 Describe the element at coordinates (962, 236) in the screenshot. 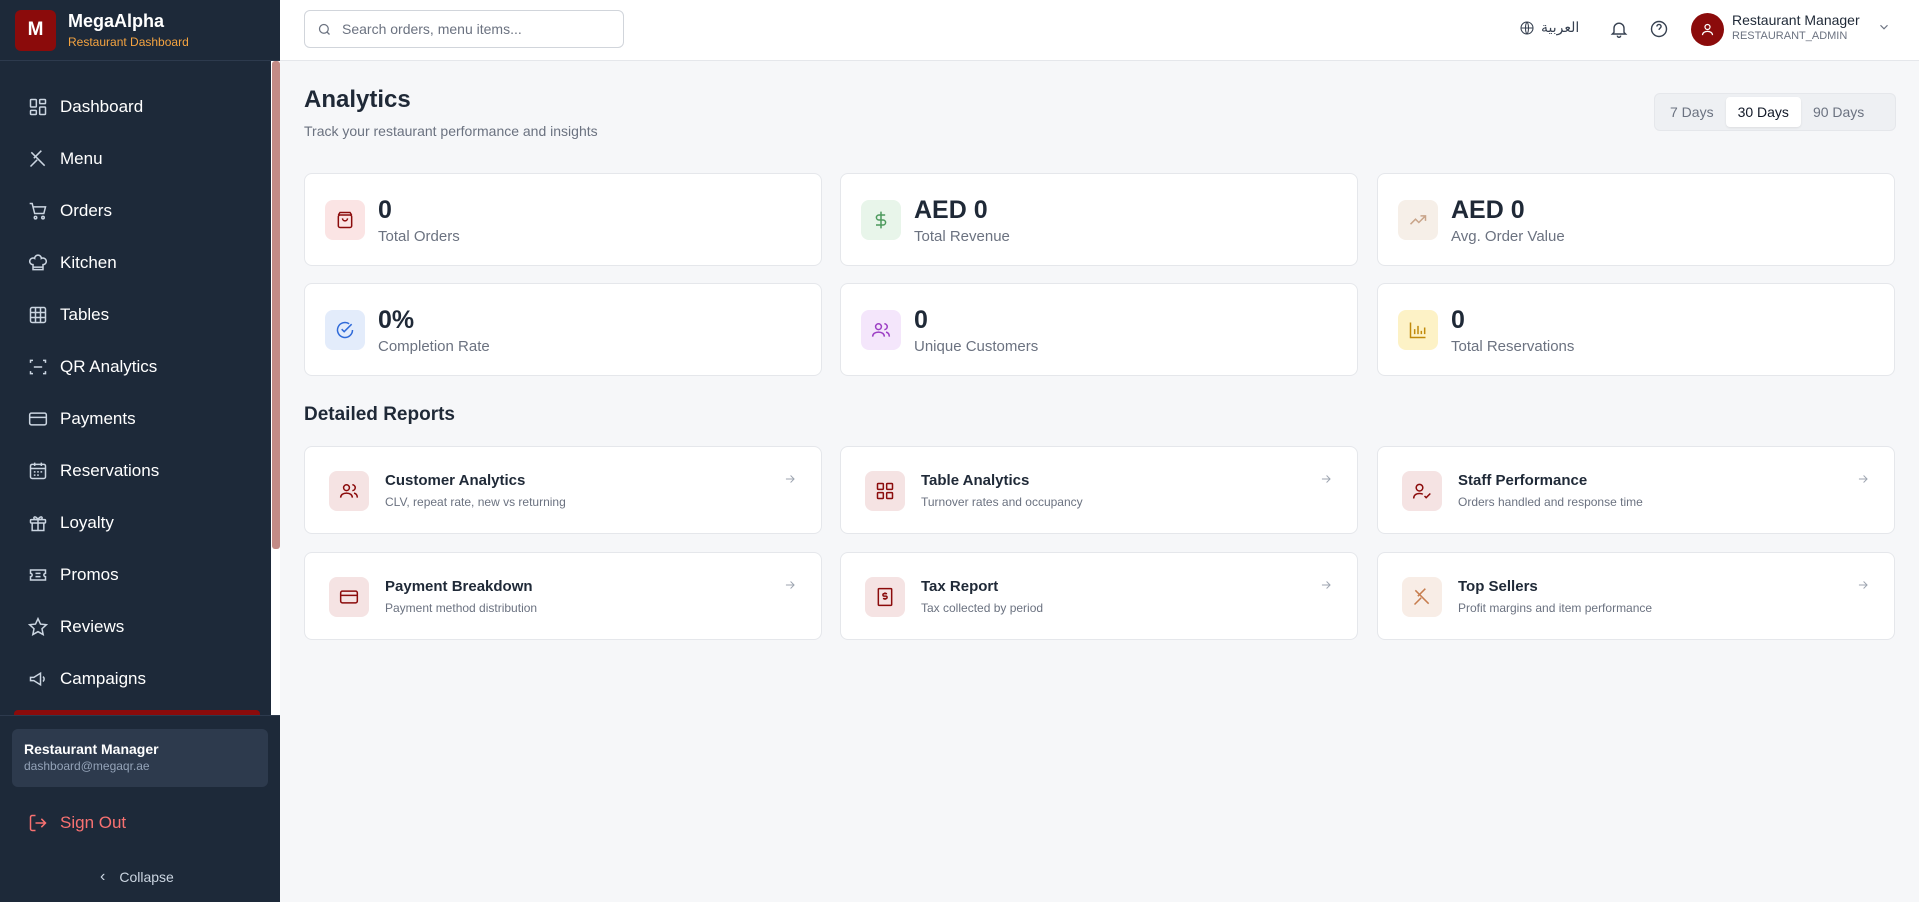

I see `stat-label: Total Revenue` at that location.